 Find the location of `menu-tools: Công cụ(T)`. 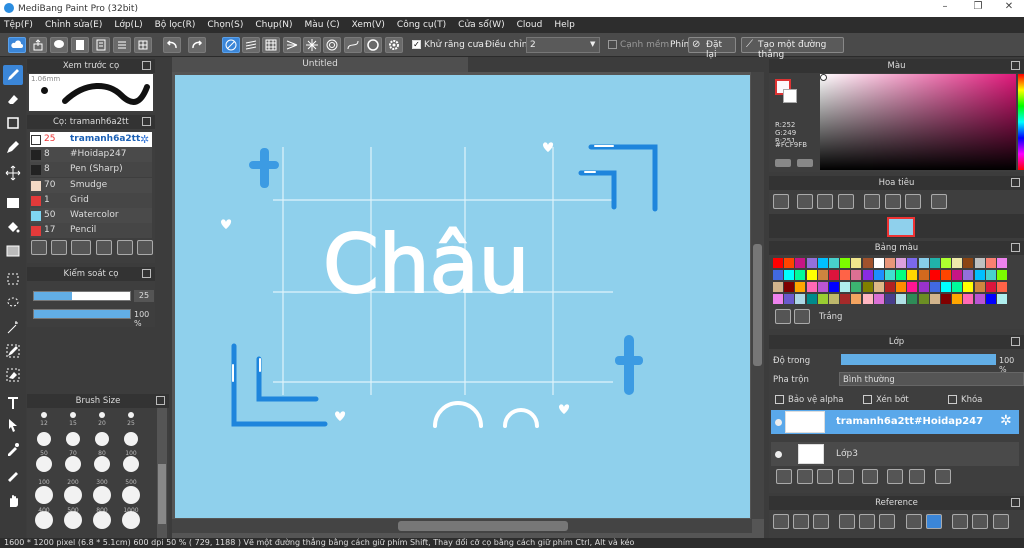

menu-tools: Công cụ(T) is located at coordinates (421, 25).